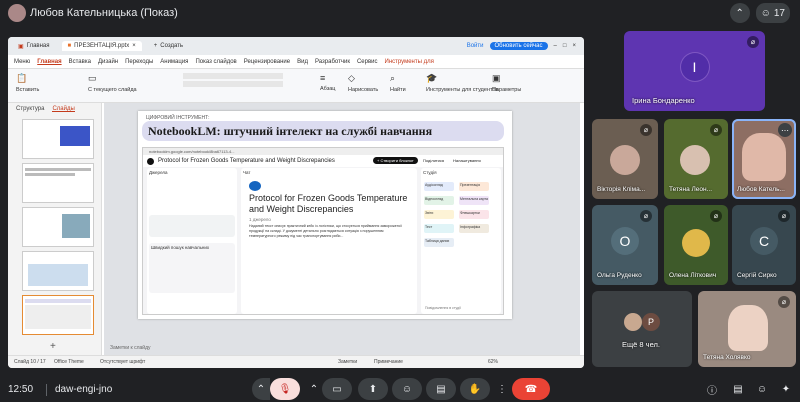 This screenshot has height=402, width=800. Describe the element at coordinates (139, 62) in the screenshot. I see `ribbon-tab-transitions: Переходы` at that location.